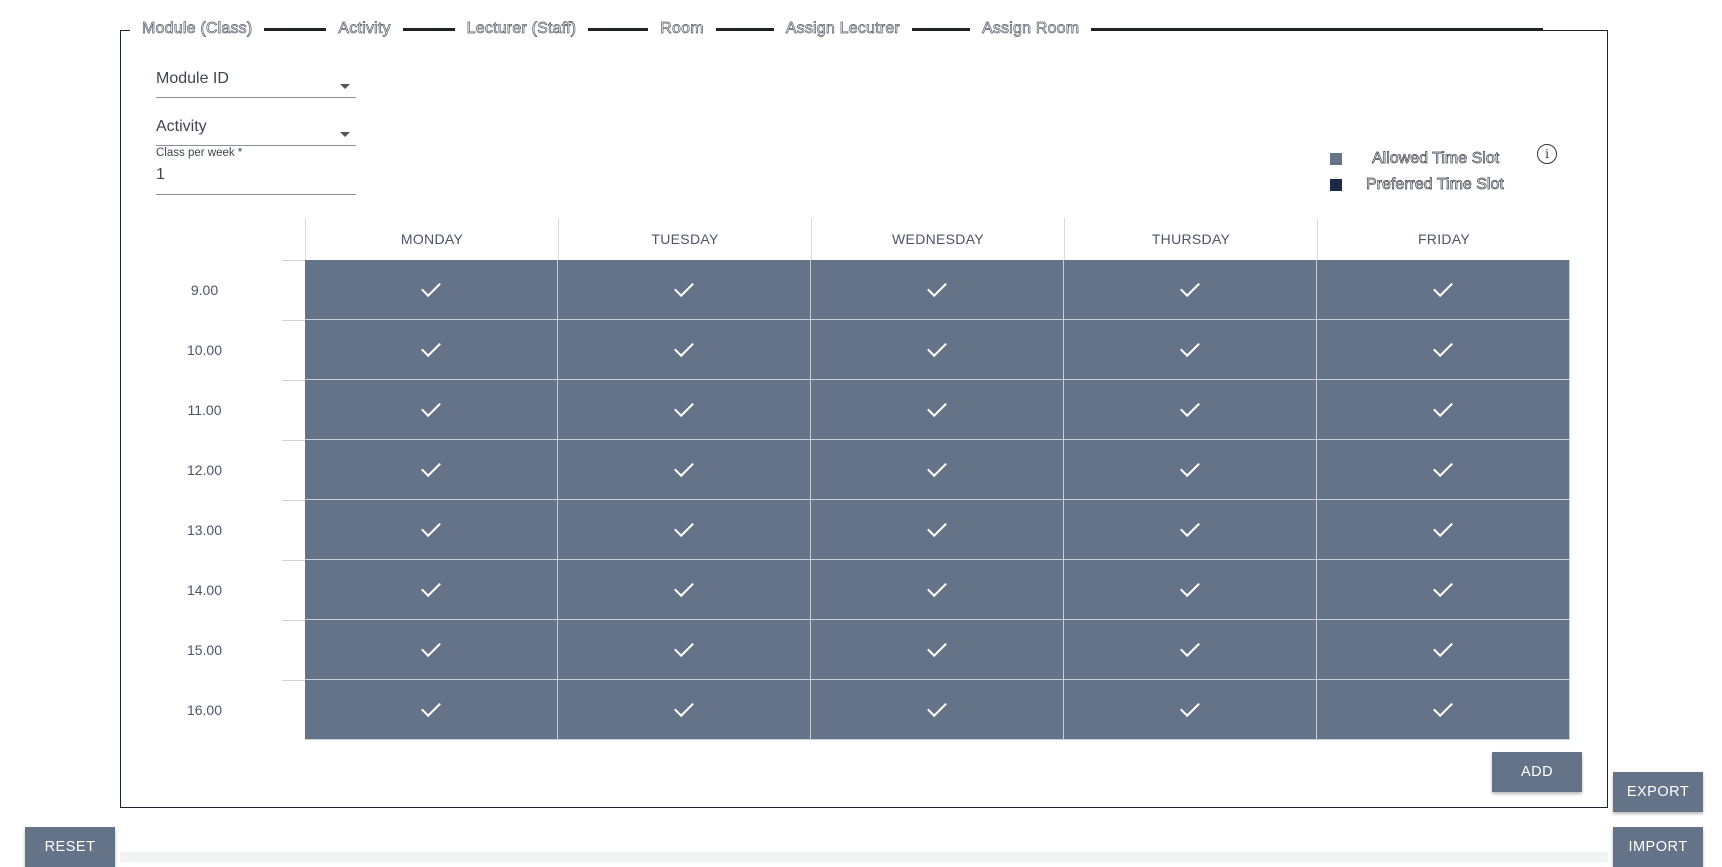 Image resolution: width=1722 pixels, height=867 pixels. Describe the element at coordinates (197, 29) in the screenshot. I see `step-0: Module (Class)` at that location.